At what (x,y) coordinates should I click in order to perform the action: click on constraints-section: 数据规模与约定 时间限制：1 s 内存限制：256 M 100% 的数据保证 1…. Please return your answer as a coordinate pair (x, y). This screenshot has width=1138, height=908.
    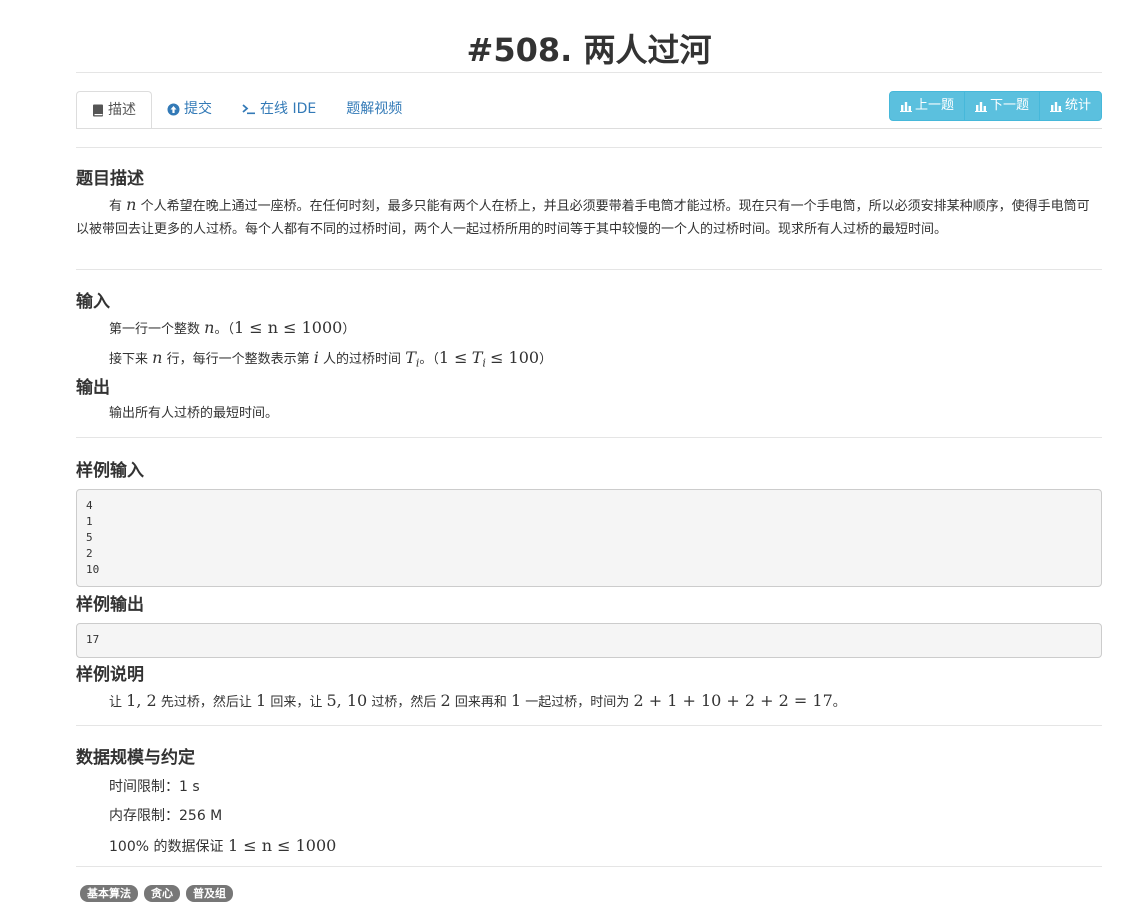
    Looking at the image, I should click on (589, 802).